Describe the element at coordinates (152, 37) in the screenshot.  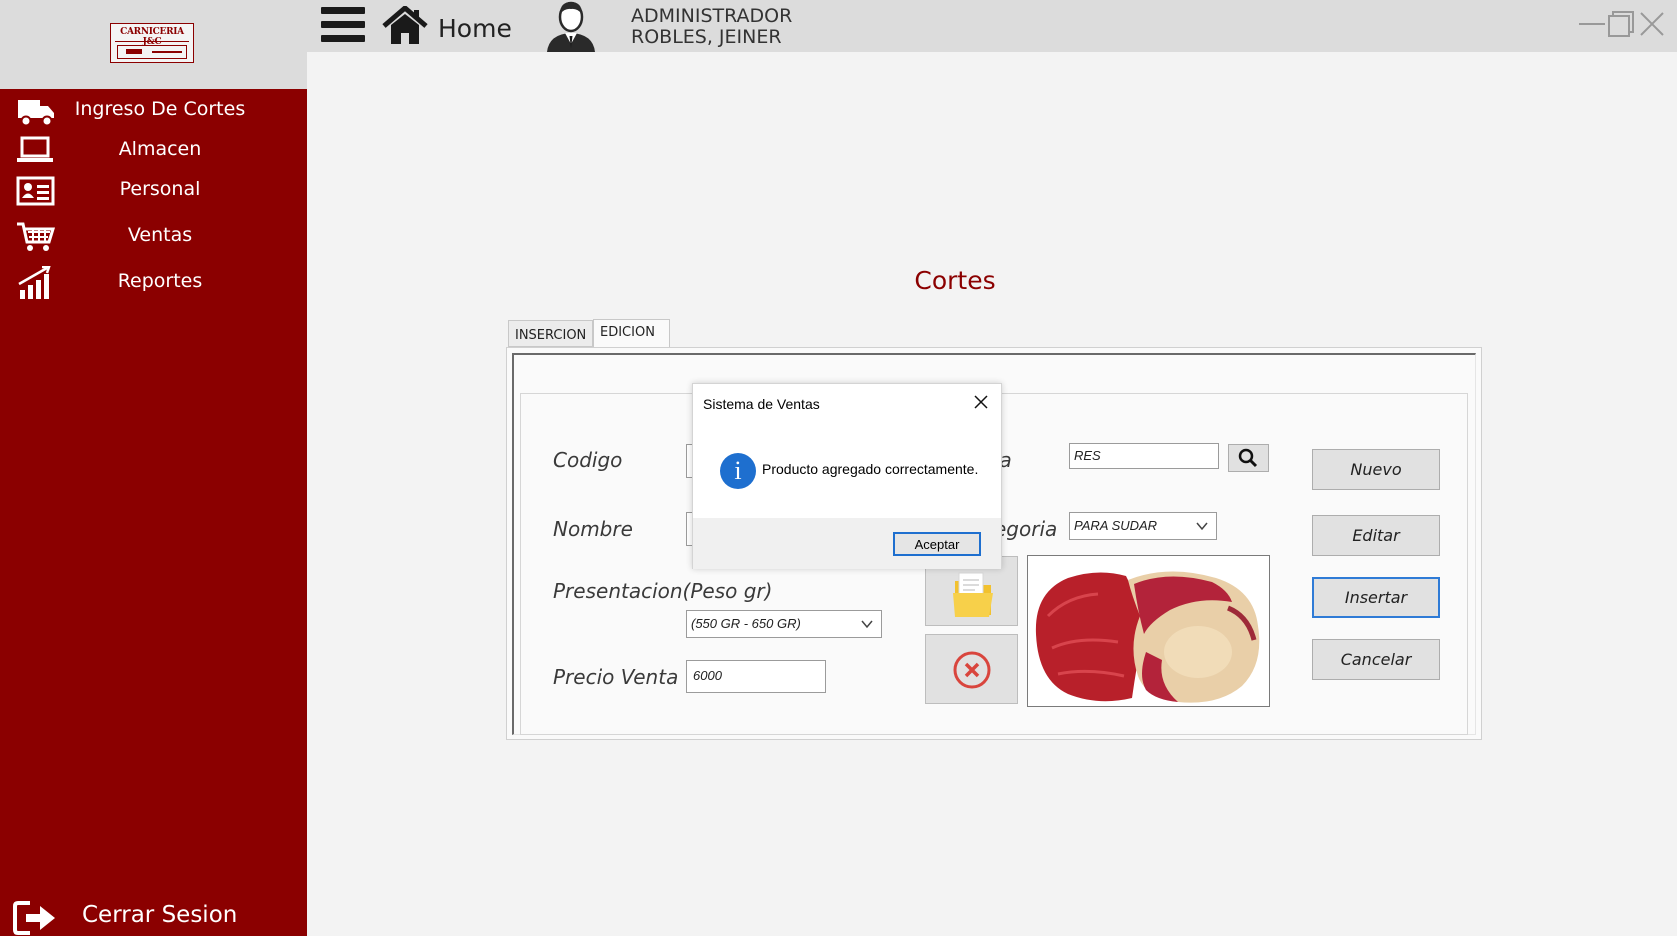
I see `logo-text: CARNICERIA J&C` at that location.